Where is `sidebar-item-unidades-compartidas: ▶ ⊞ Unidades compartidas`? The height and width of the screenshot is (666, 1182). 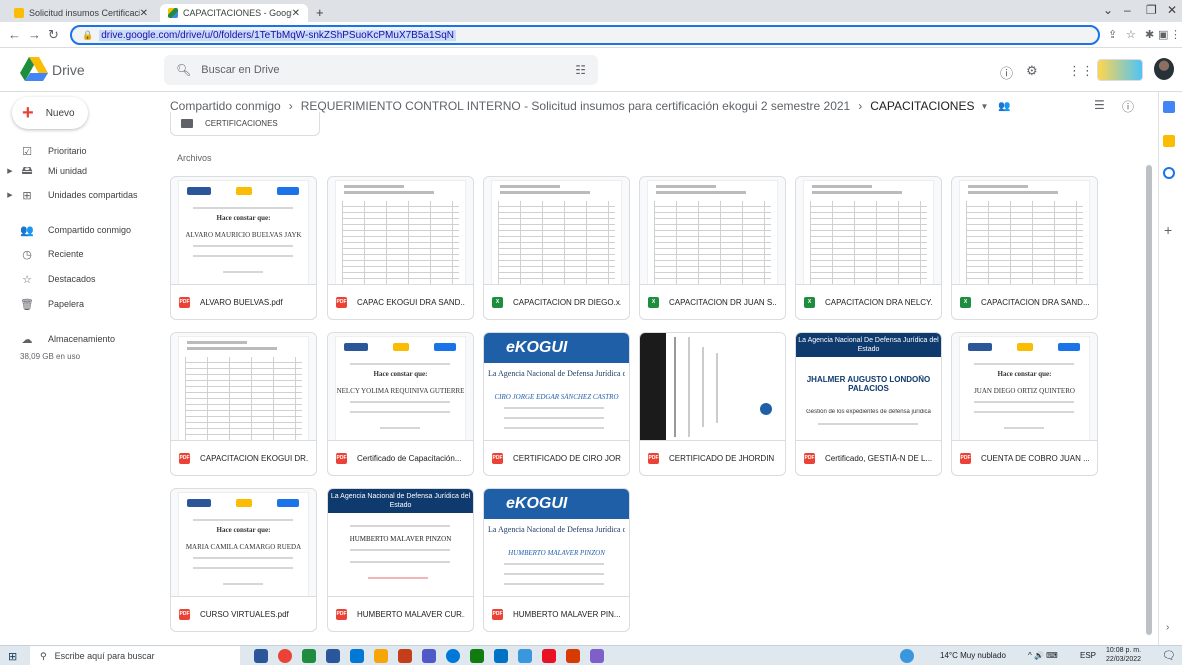 sidebar-item-unidades-compartidas: ▶ ⊞ Unidades compartidas is located at coordinates (80, 195).